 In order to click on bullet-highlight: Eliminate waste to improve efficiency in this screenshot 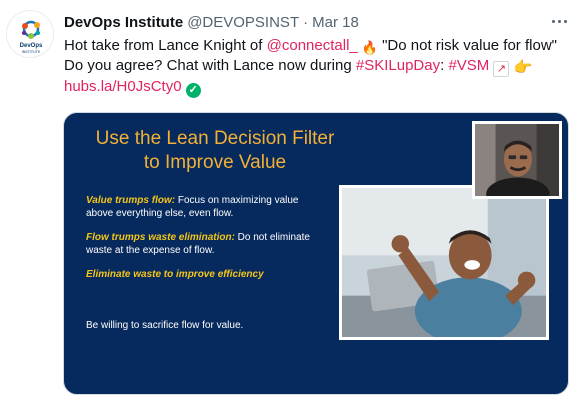, I will do `click(175, 274)`.